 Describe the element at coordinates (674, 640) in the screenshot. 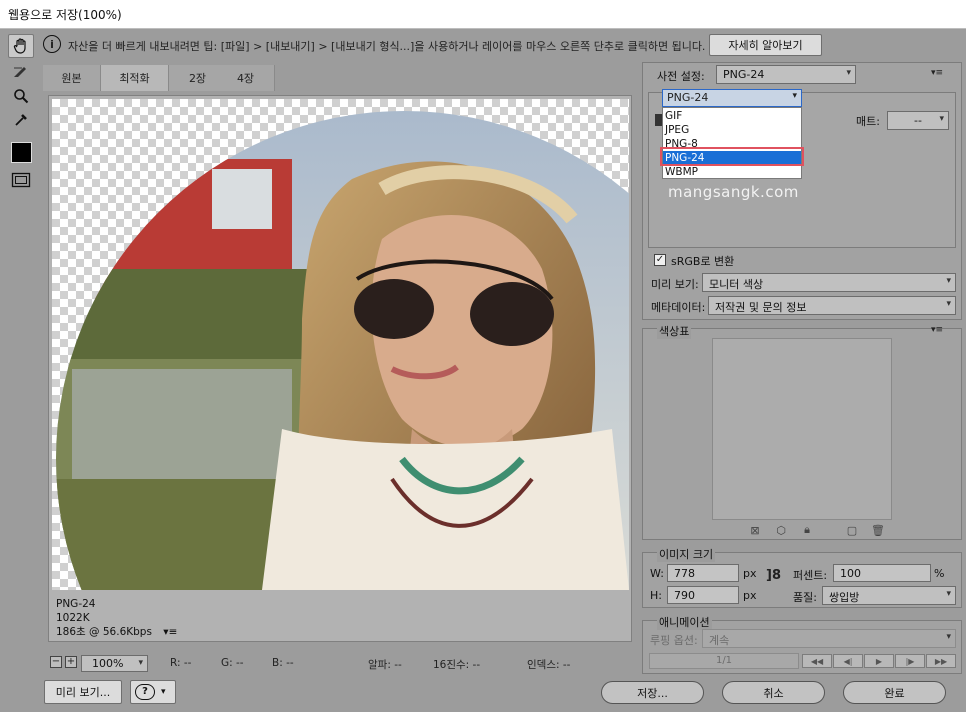

I see `looping-label: 루핑 옵션:` at that location.